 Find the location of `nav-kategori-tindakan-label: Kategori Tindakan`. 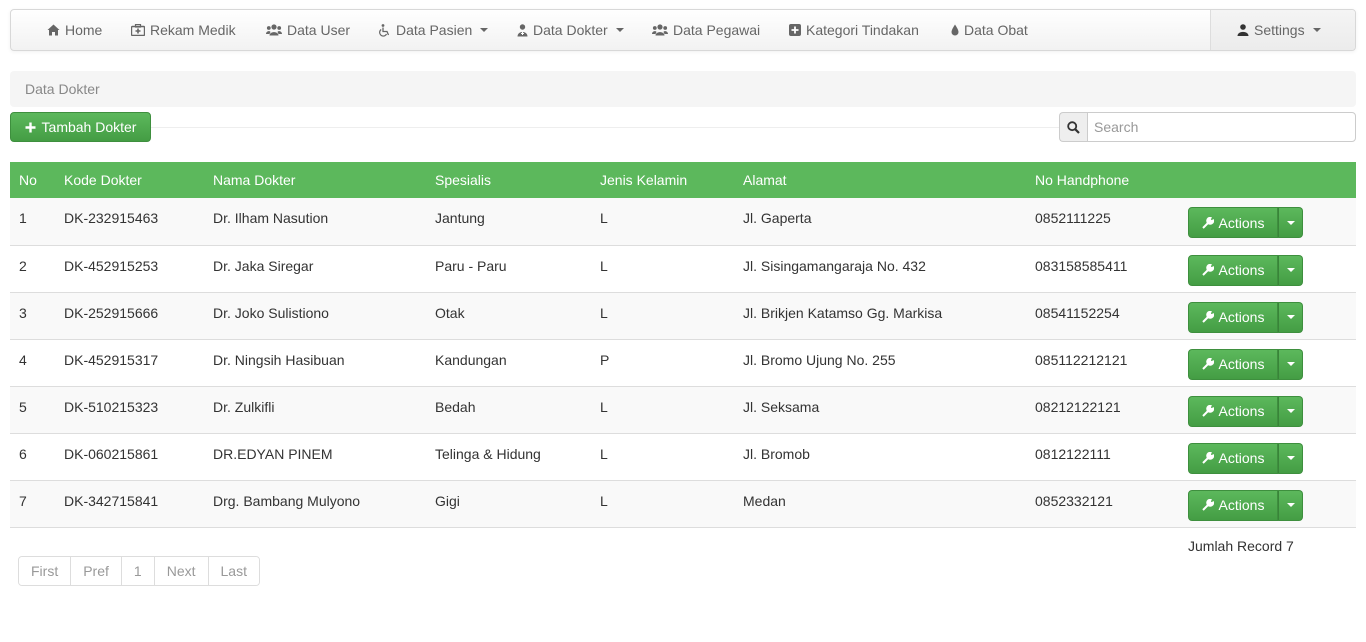

nav-kategori-tindakan-label: Kategori Tindakan is located at coordinates (862, 30).